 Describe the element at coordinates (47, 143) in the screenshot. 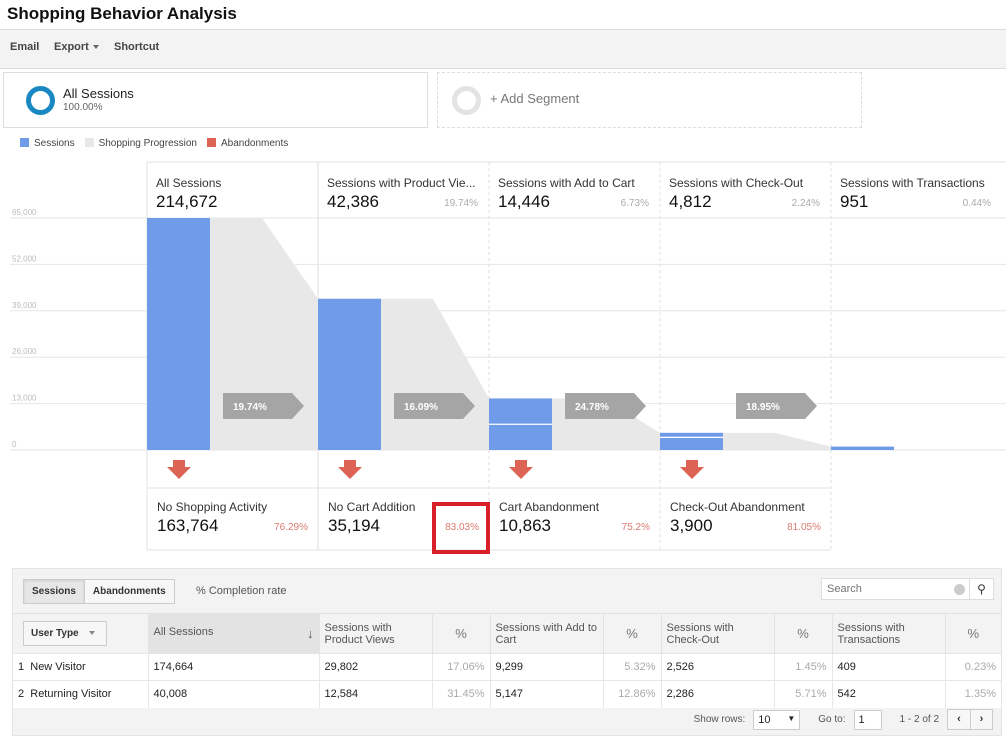

I see `legend-item-sessions: Sessions` at that location.